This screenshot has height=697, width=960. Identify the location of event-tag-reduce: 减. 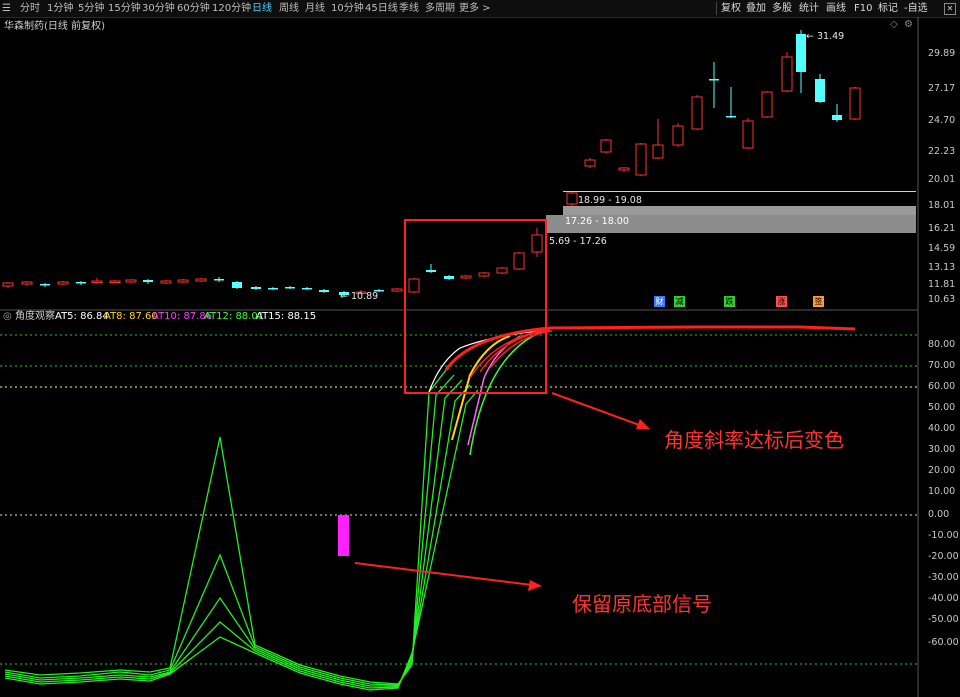
(679, 301).